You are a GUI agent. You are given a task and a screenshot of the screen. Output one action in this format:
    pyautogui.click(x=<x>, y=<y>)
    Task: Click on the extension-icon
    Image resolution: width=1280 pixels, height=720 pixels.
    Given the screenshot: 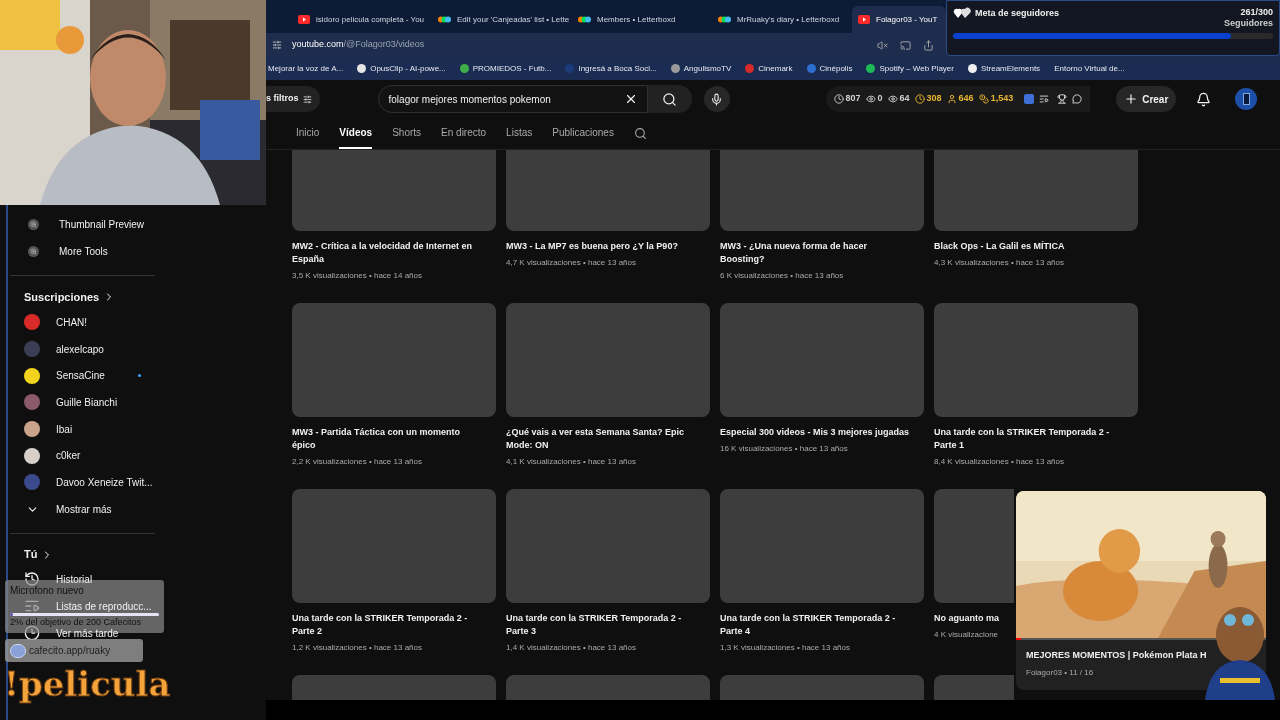 What is the action you would take?
    pyautogui.click(x=1029, y=99)
    